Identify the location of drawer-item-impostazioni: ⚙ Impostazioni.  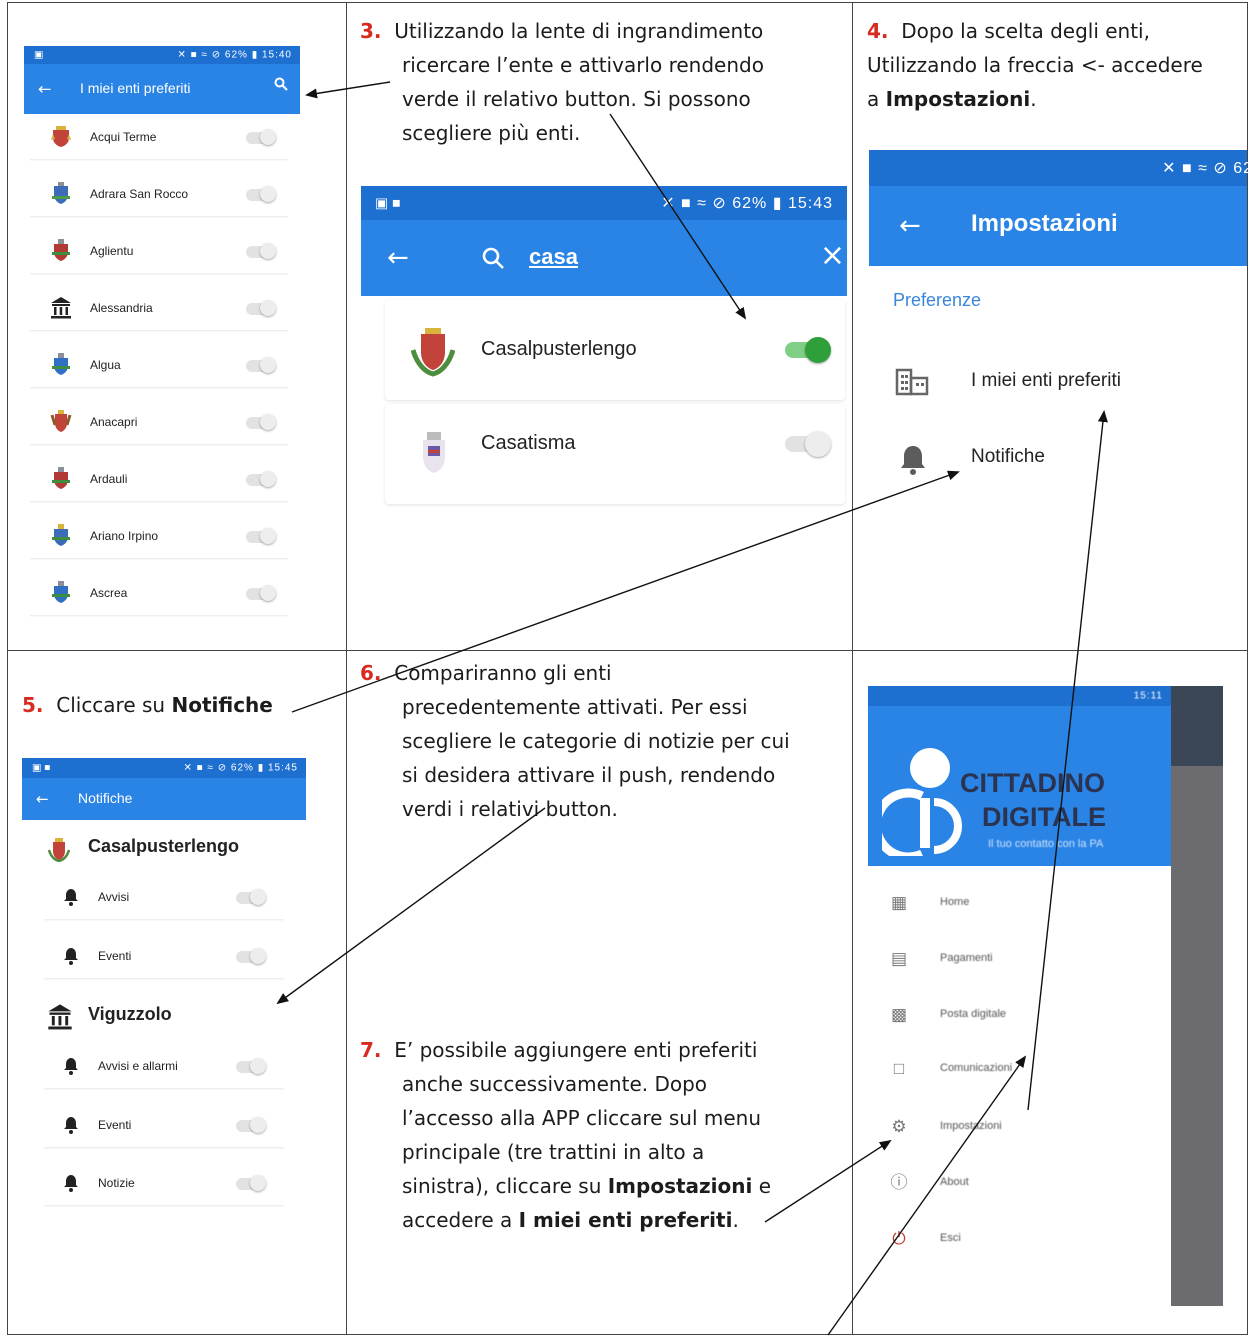
(1038, 1129).